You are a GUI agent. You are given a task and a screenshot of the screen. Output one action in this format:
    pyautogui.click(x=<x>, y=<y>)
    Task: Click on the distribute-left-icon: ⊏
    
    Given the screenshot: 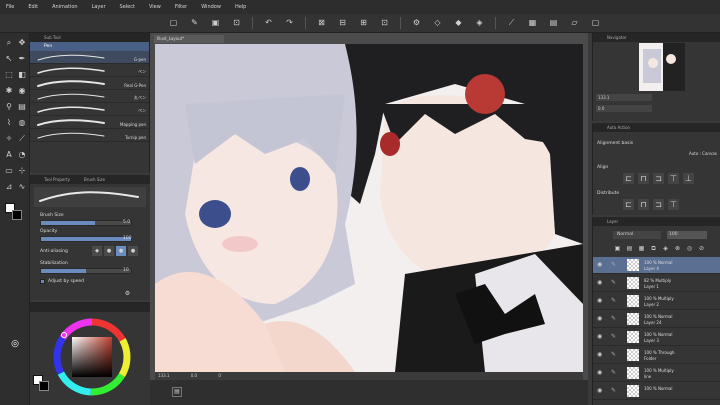 What is the action you would take?
    pyautogui.click(x=628, y=204)
    